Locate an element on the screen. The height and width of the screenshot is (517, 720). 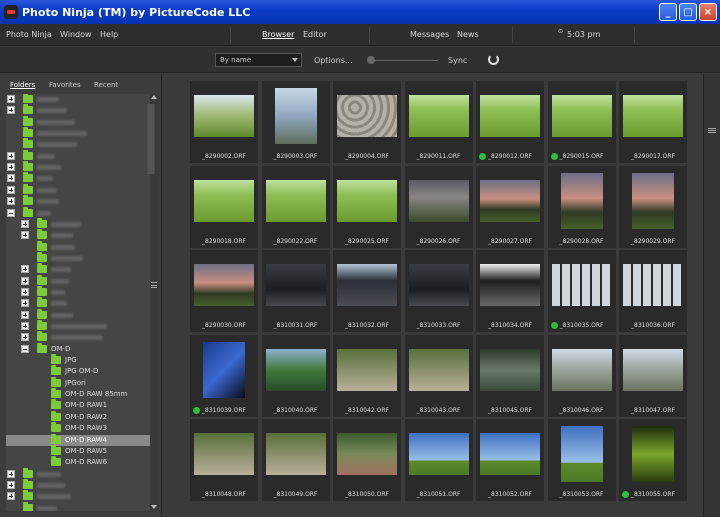
right-scrollbar is located at coordinates (711, 295).